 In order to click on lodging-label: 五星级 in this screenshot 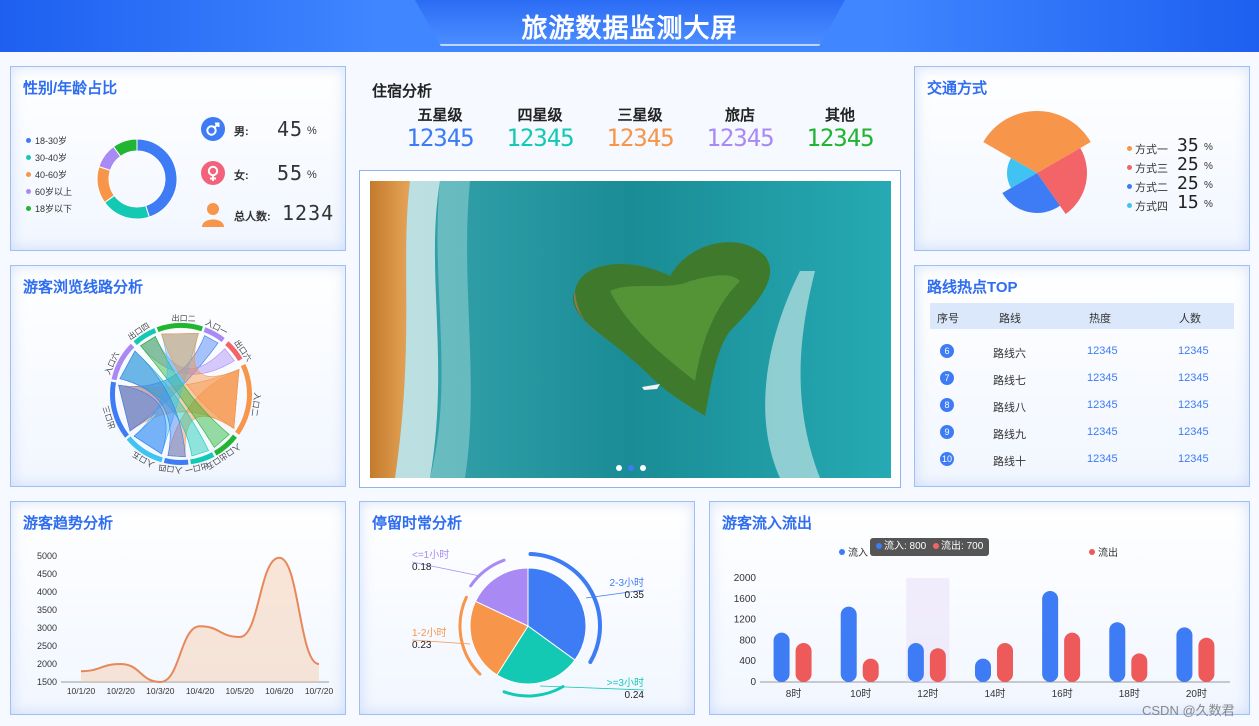, I will do `click(440, 115)`.